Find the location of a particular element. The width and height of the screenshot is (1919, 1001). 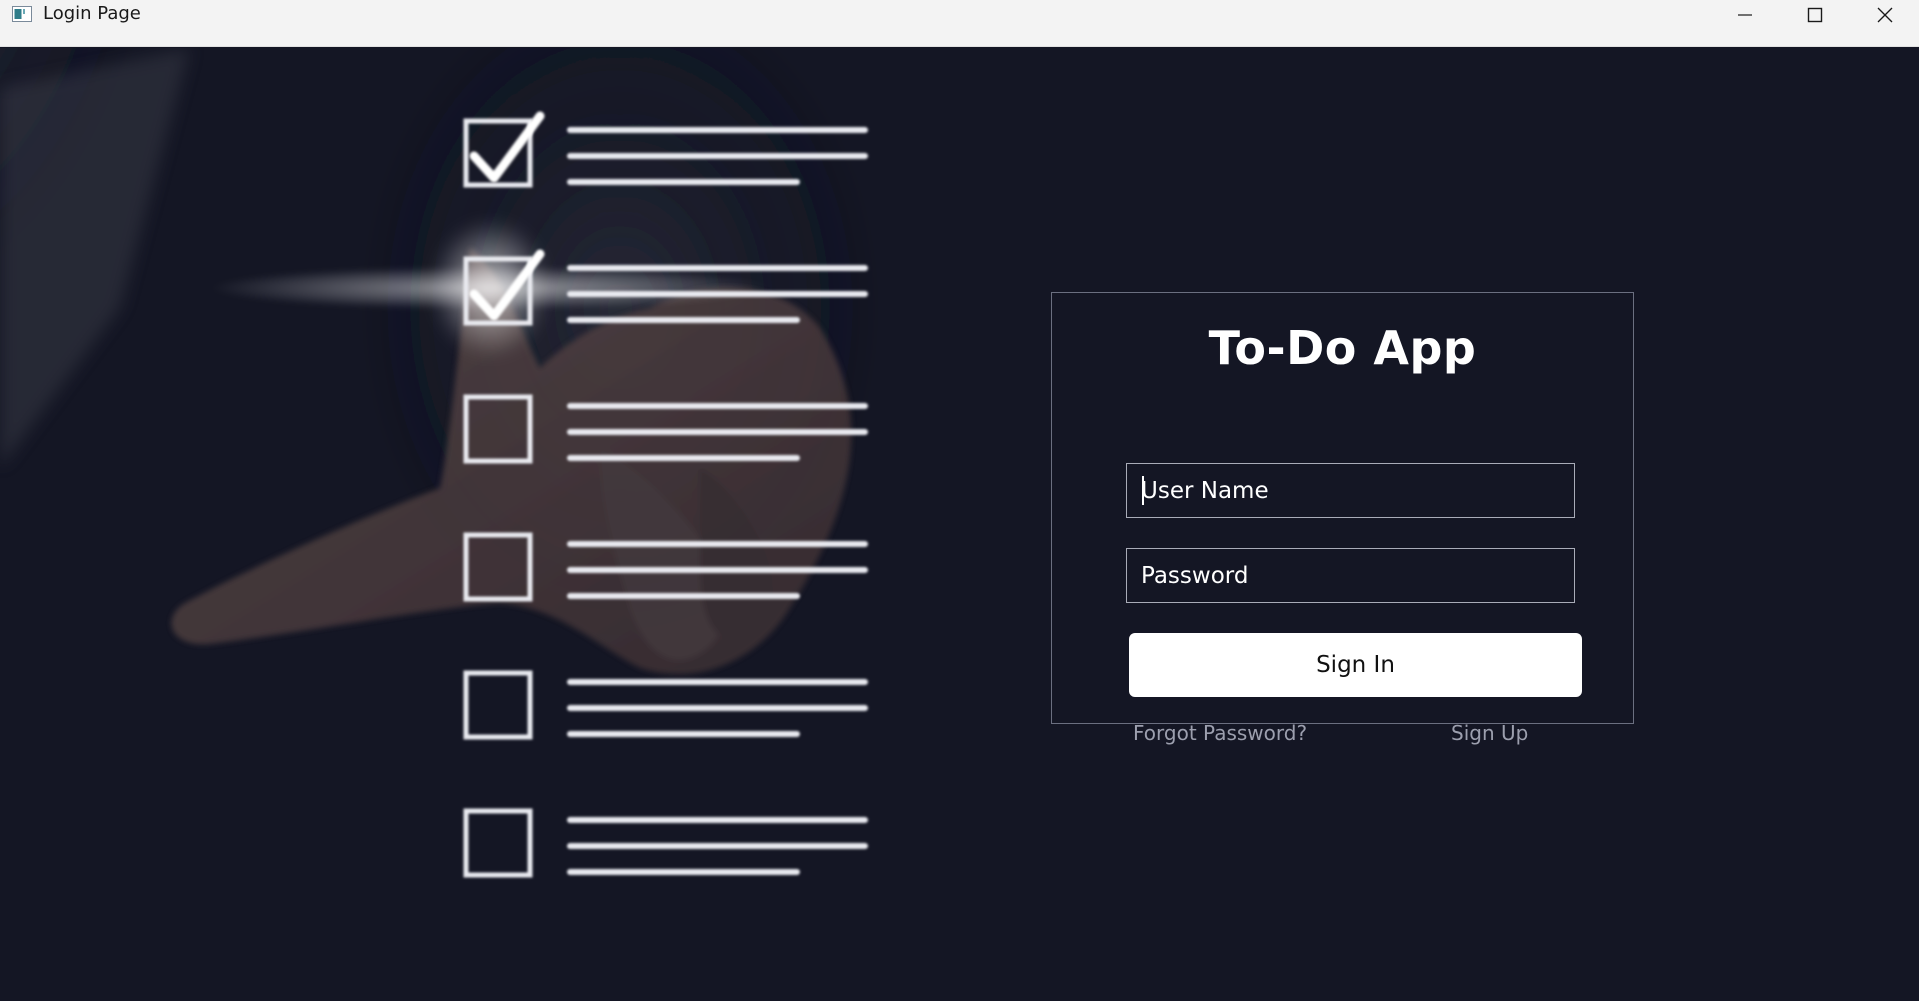

window-title: Login Page is located at coordinates (92, 13).